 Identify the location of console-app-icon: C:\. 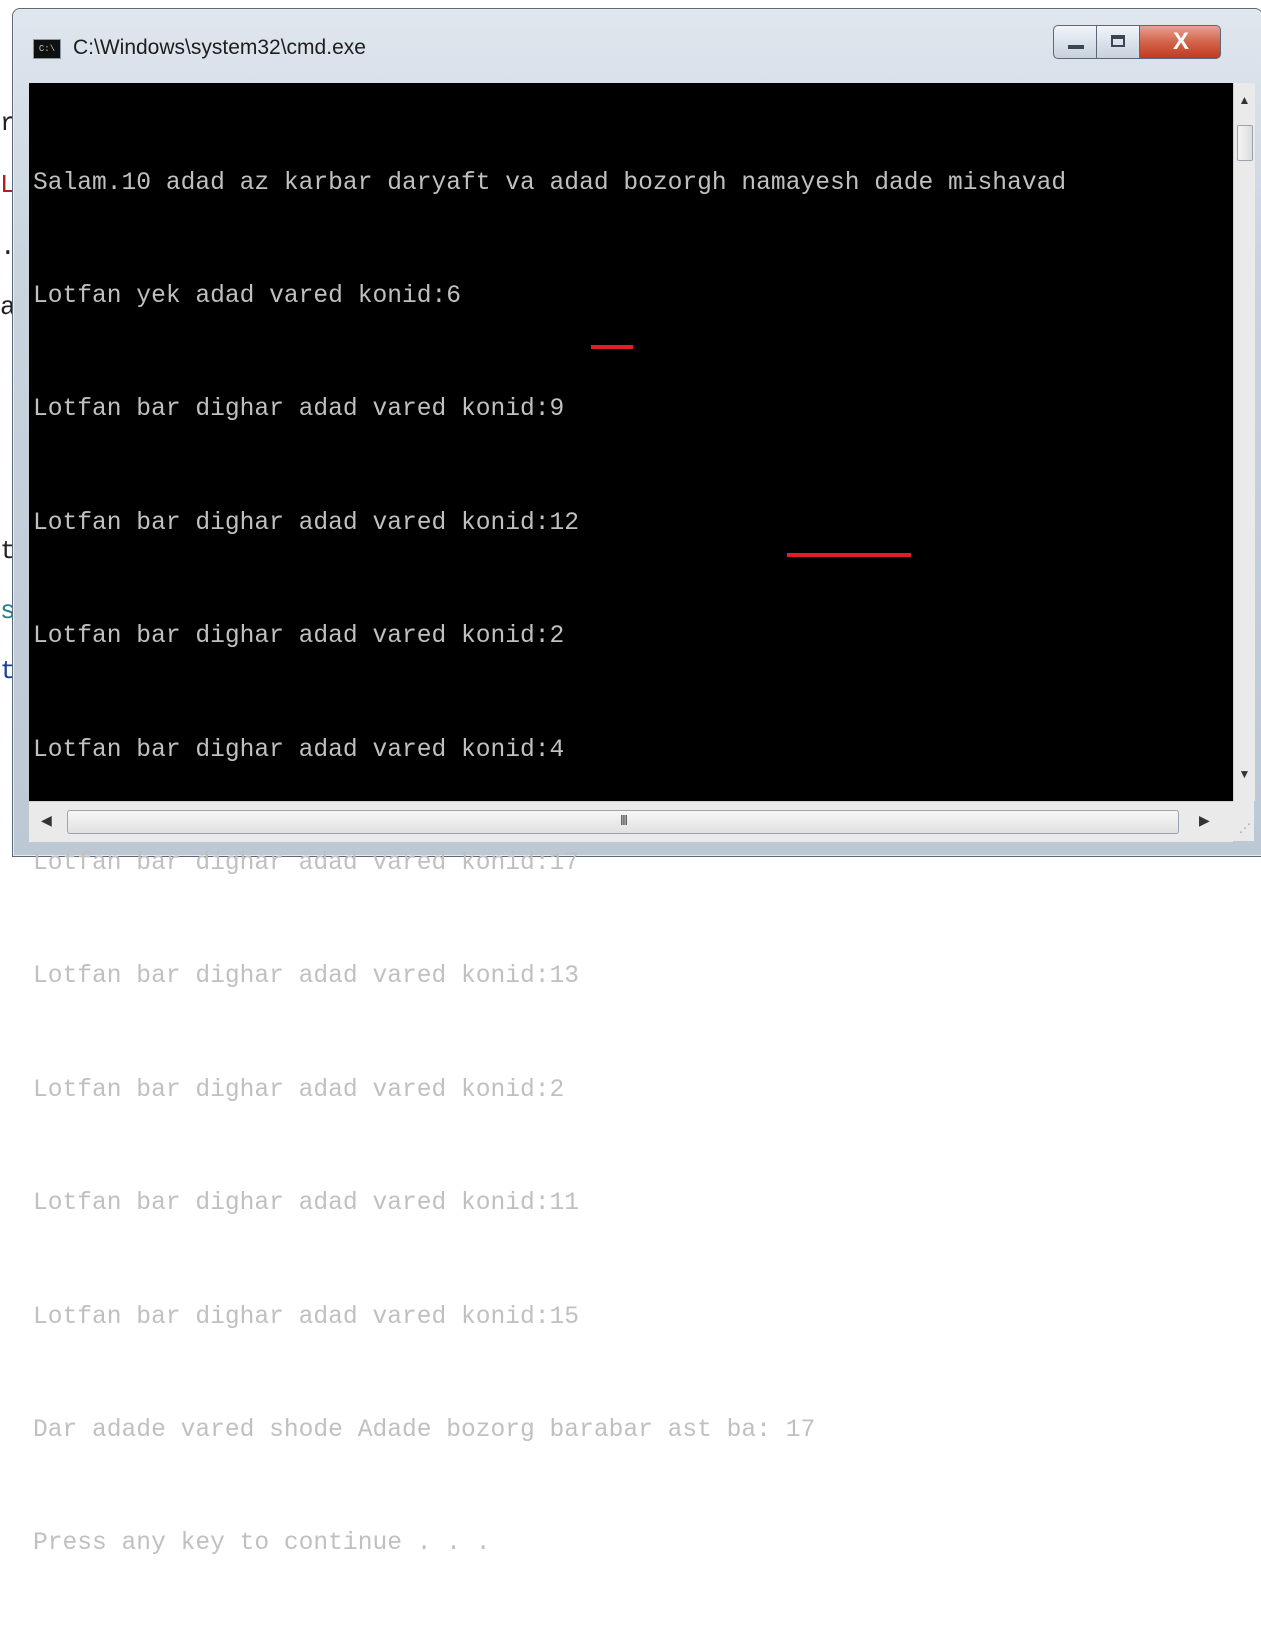
(47, 49).